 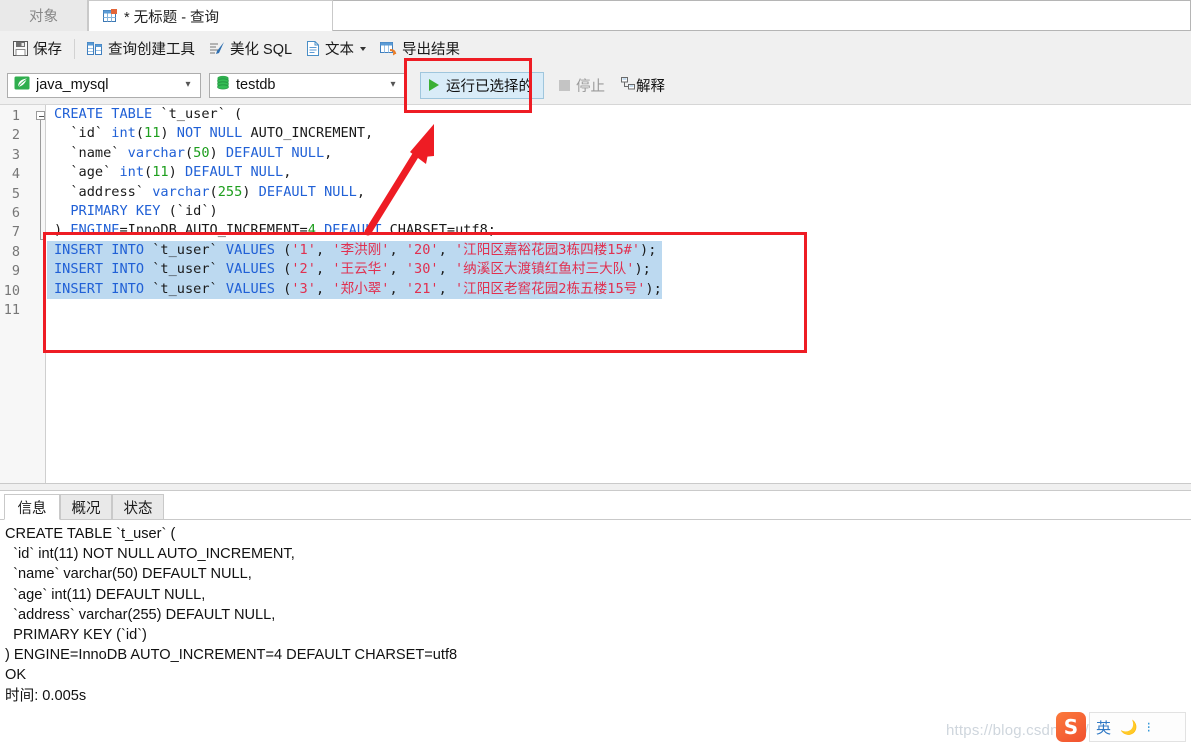 What do you see at coordinates (256, 85) in the screenshot?
I see `database-select-value: testdb` at bounding box center [256, 85].